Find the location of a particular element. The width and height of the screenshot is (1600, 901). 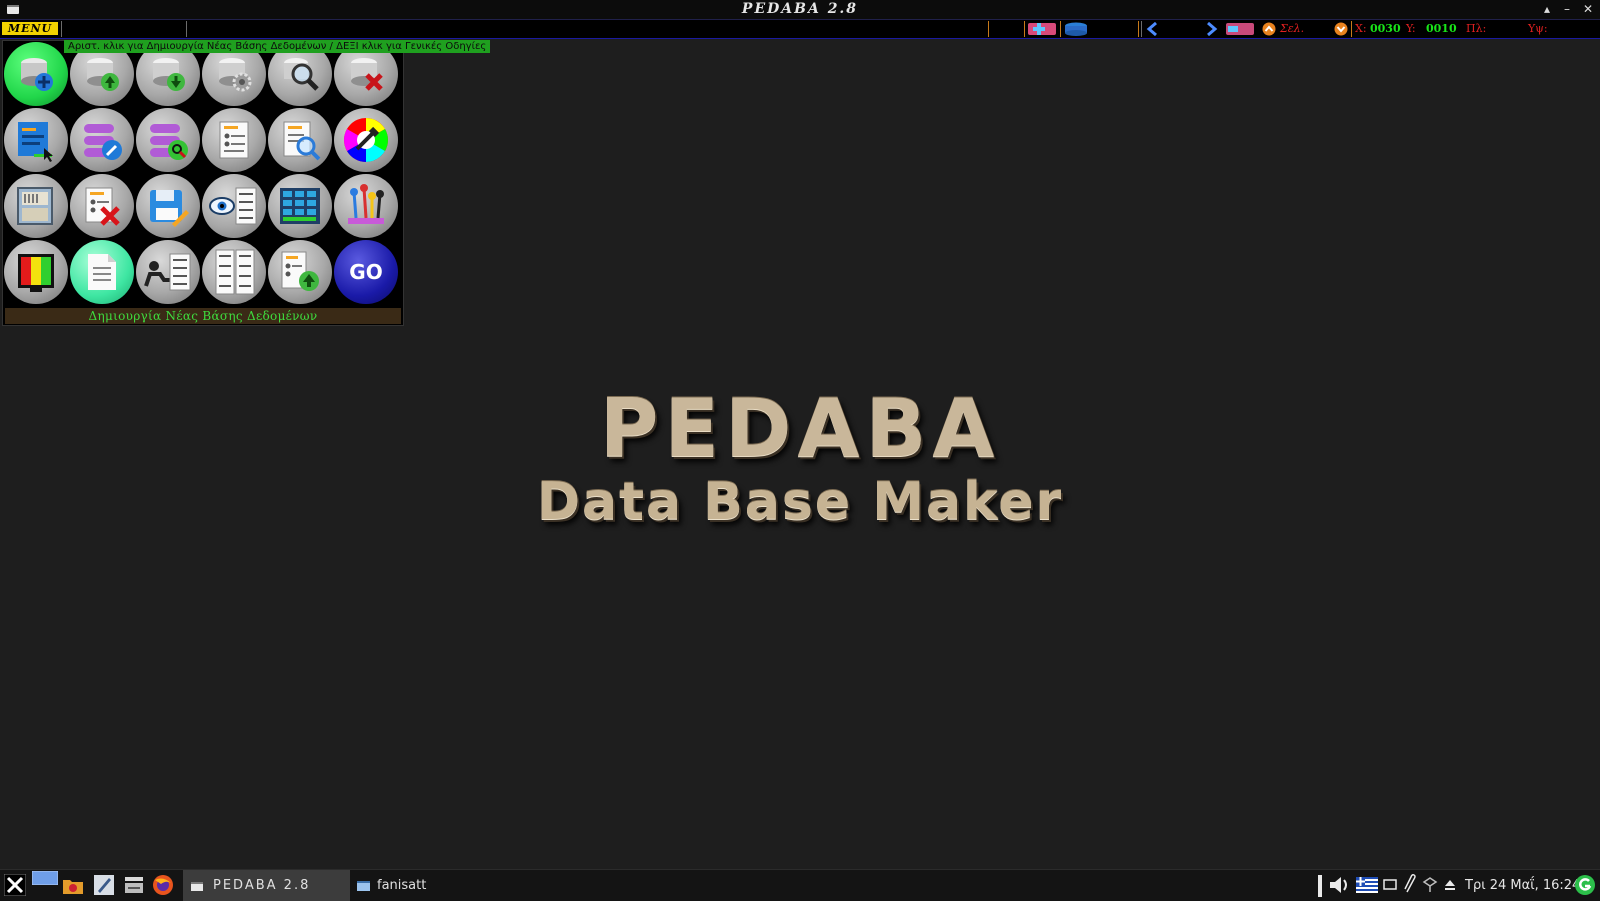

file-manager-icon is located at coordinates (73, 885).